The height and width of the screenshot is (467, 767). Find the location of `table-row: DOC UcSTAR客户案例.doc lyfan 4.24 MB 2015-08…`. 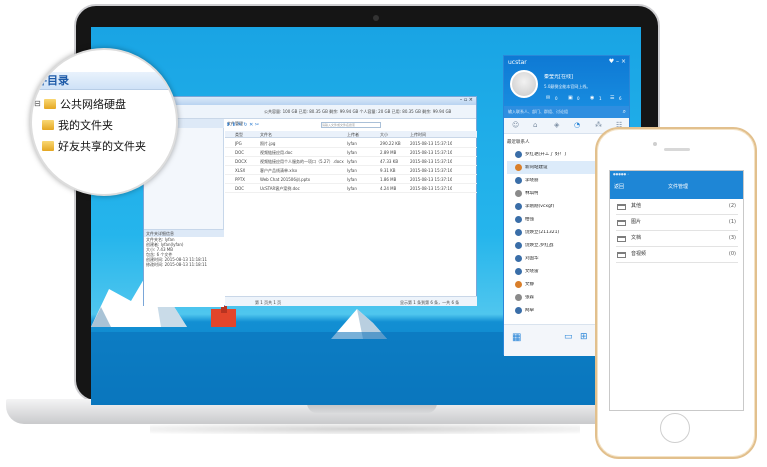

table-row: DOC UcSTAR客户案例.doc lyfan 4.24 MB 2015-08… is located at coordinates (351, 188).